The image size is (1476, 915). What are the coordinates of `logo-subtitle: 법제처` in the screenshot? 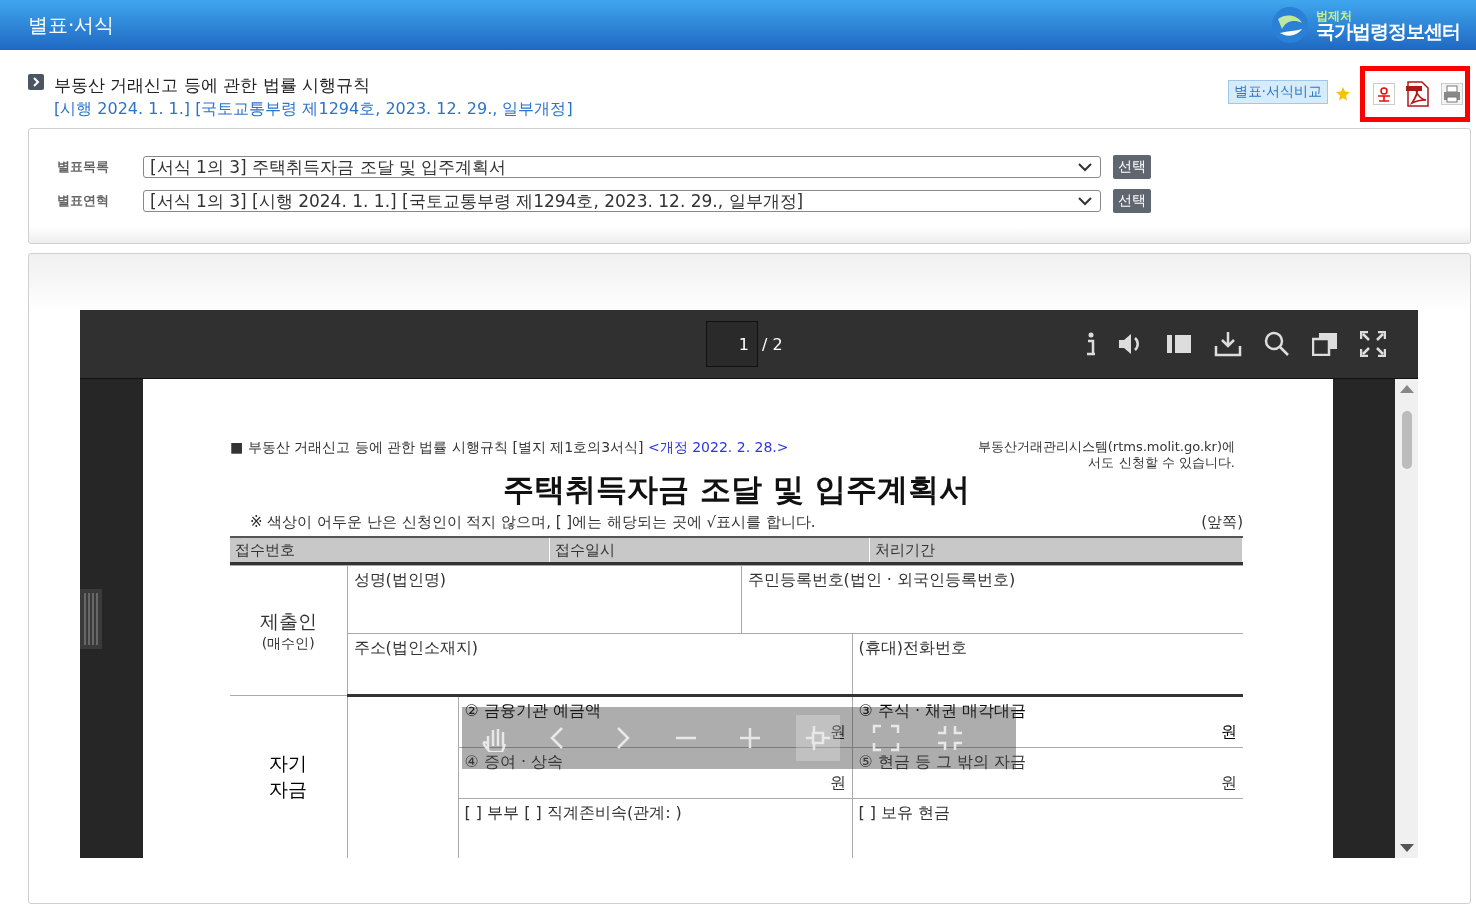 It's located at (1334, 15).